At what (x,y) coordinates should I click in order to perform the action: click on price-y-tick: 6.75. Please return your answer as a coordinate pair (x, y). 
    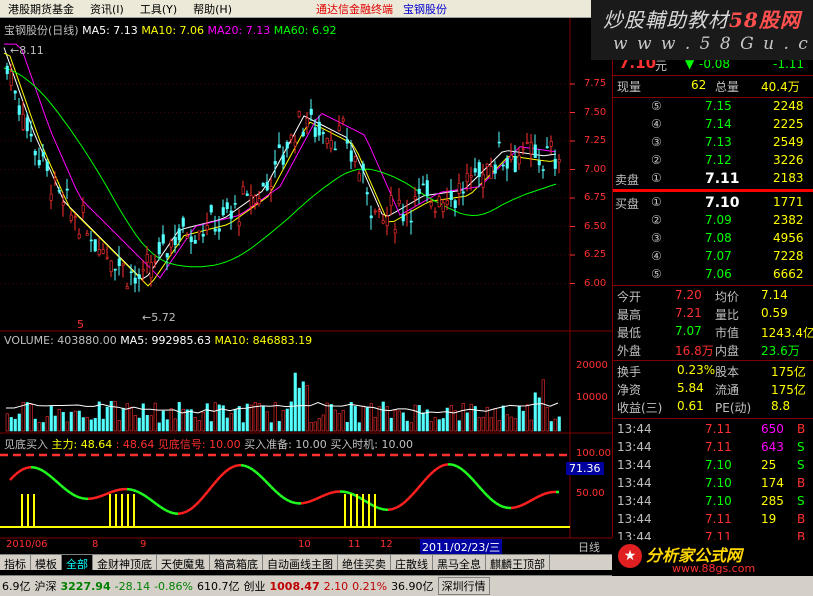
    Looking at the image, I should click on (595, 197).